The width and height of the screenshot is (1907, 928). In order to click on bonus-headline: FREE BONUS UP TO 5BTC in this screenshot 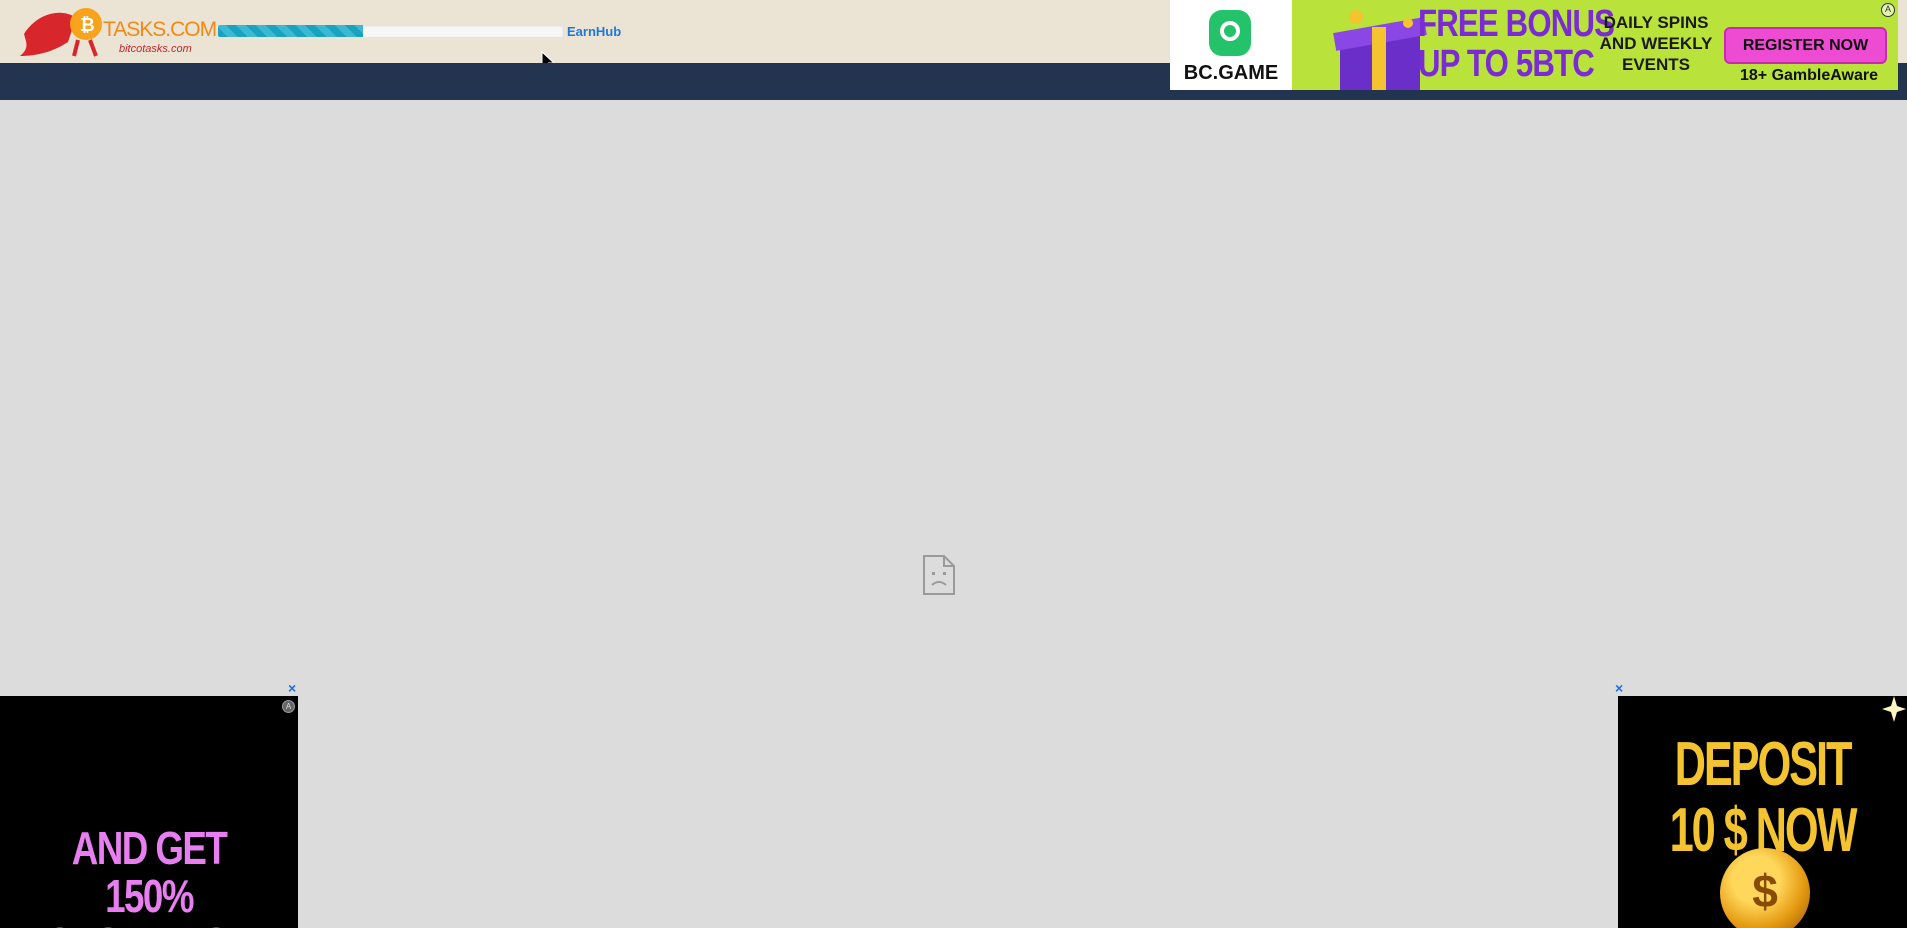, I will do `click(1516, 44)`.